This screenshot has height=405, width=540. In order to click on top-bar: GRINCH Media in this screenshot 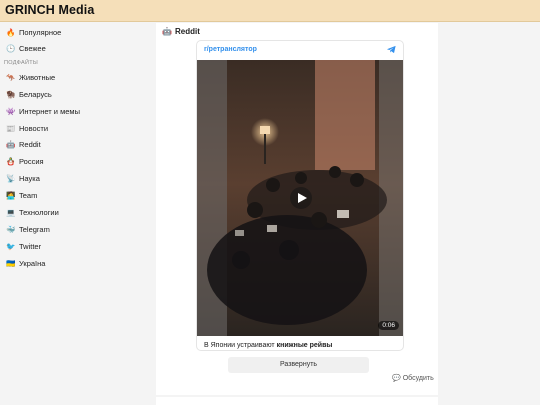, I will do `click(270, 11)`.